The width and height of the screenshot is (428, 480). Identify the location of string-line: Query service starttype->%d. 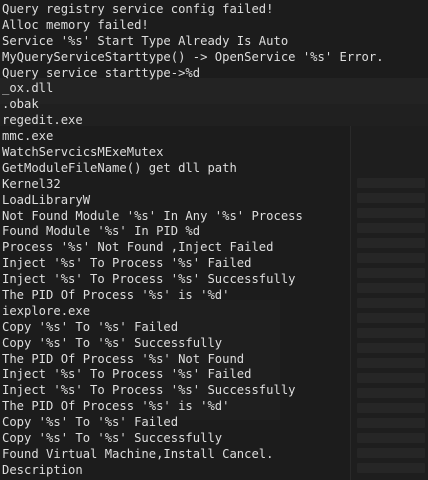
(101, 72).